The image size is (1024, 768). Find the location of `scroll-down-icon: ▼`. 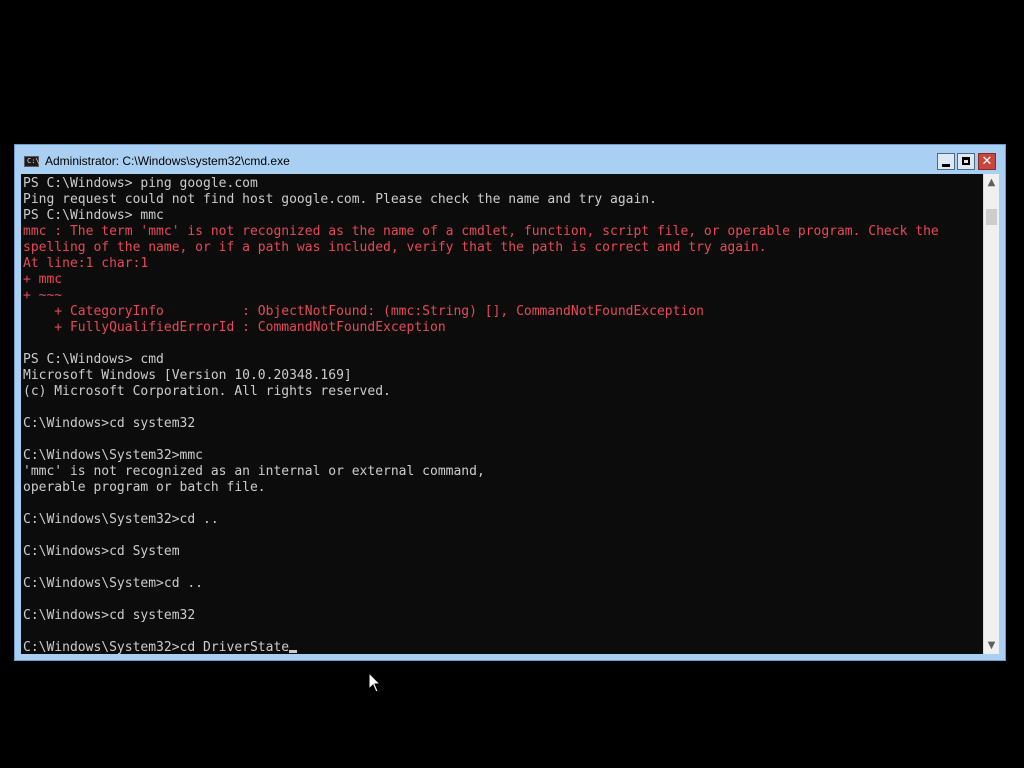

scroll-down-icon: ▼ is located at coordinates (991, 645).